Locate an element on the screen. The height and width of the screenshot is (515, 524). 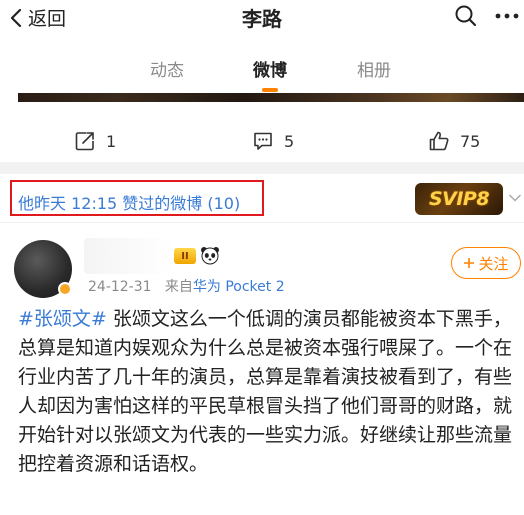
chevron-down-icon is located at coordinates (515, 198).